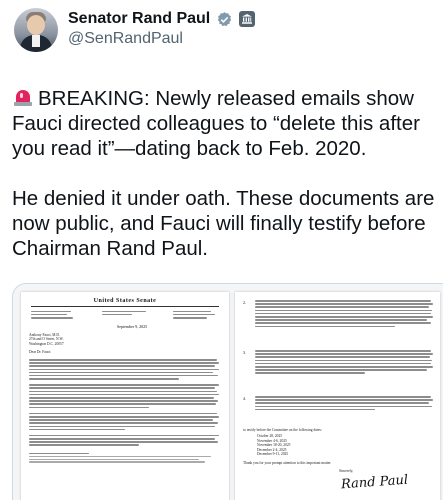 The height and width of the screenshot is (500, 443). I want to click on list-item-3-text, so click(344, 362).